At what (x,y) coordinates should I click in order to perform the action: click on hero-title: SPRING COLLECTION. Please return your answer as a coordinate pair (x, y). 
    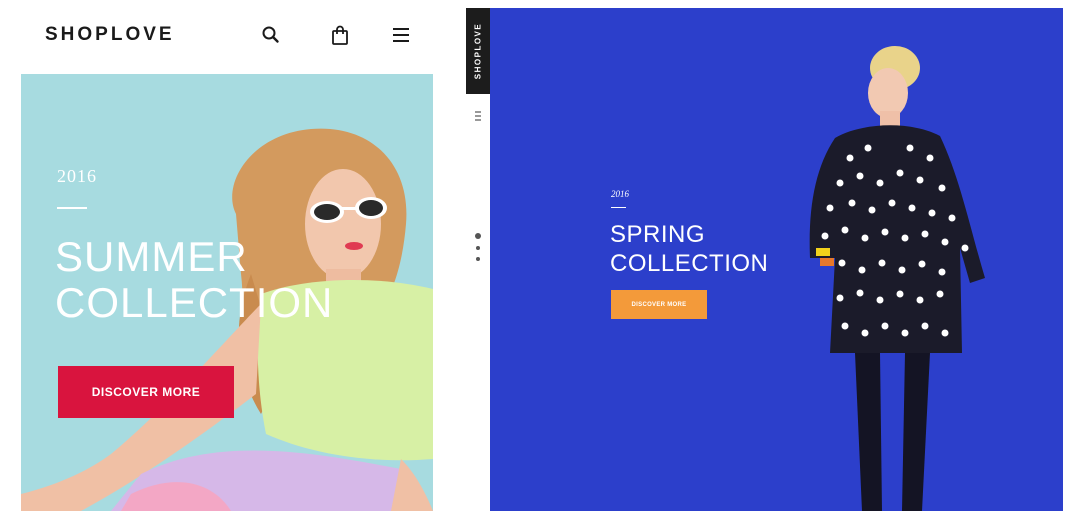
    Looking at the image, I should click on (689, 249).